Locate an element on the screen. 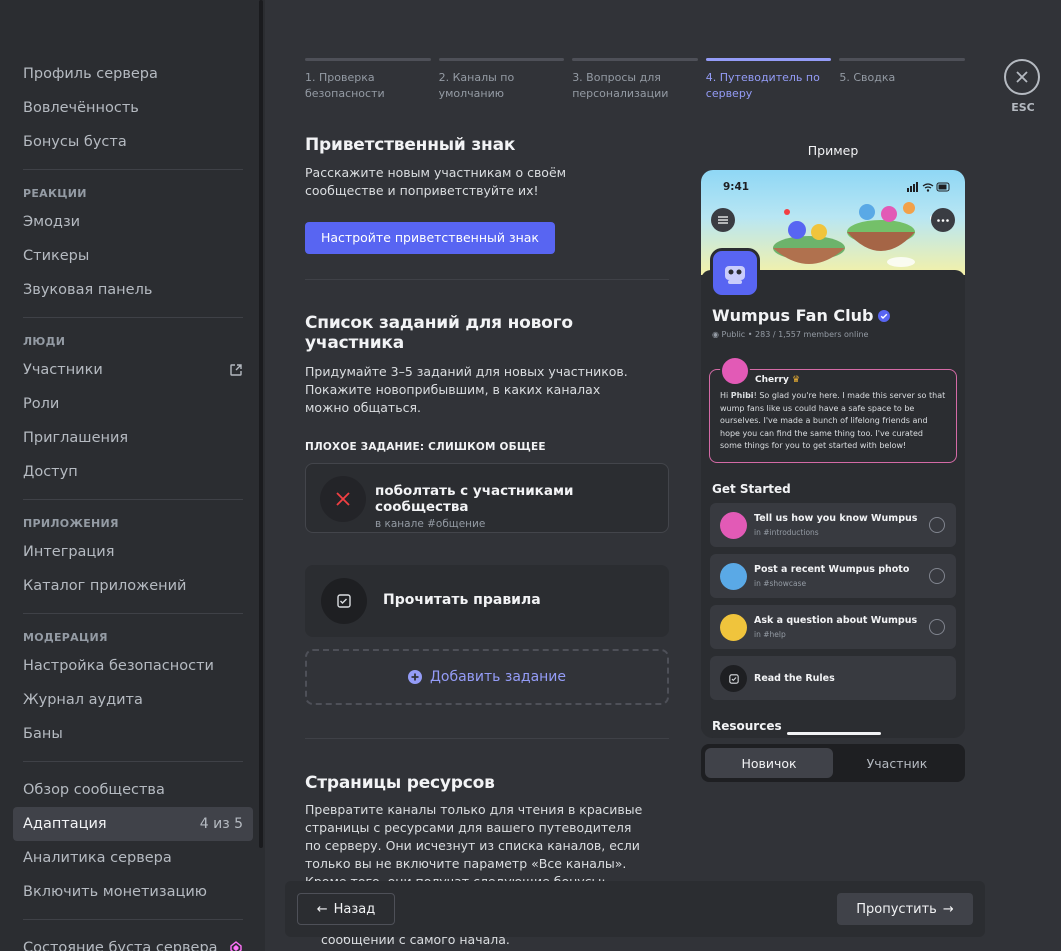 This screenshot has height=951, width=1061. more-options-icon is located at coordinates (943, 220).